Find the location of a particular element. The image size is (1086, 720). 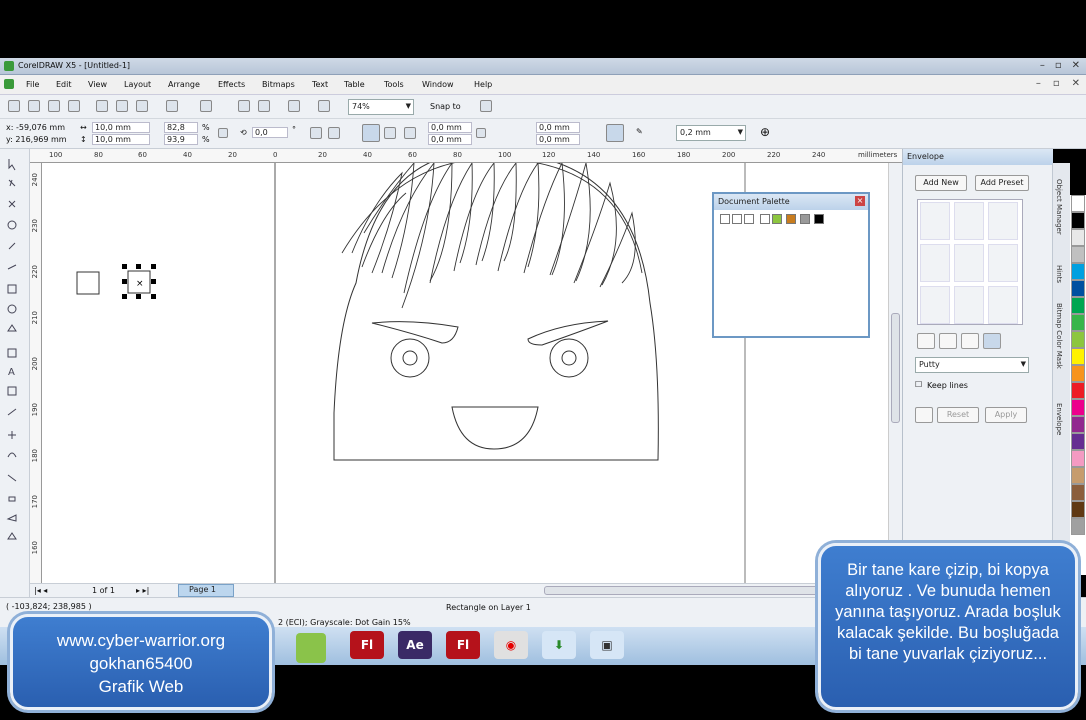

chamfer-corner-icon is located at coordinates (410, 133).